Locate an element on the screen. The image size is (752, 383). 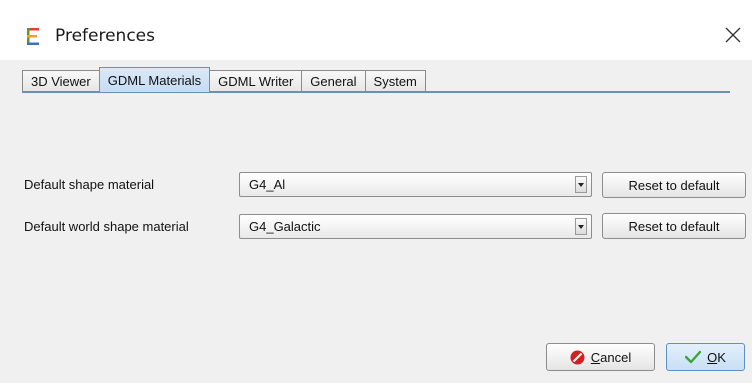
cancel-button: Cancel is located at coordinates (600, 357).